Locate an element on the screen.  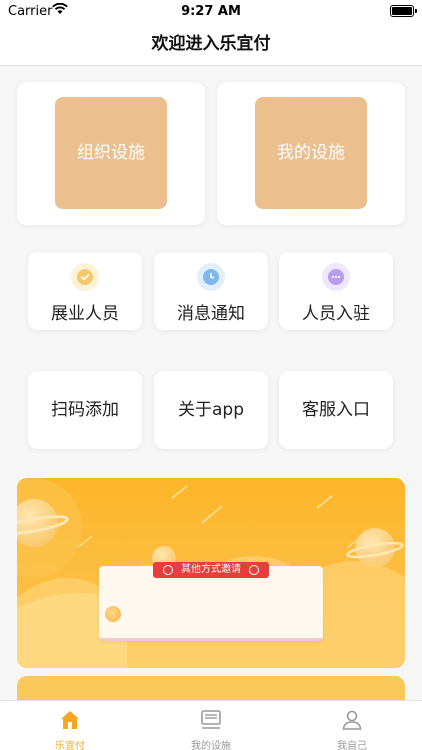
customer-service-button: 客服入口 is located at coordinates (336, 410).